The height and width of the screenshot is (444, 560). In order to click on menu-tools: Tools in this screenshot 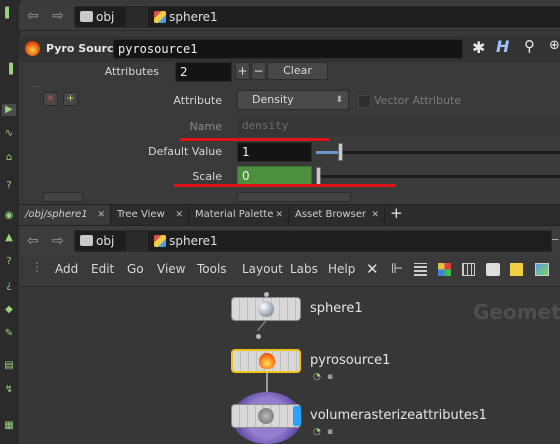, I will do `click(212, 269)`.